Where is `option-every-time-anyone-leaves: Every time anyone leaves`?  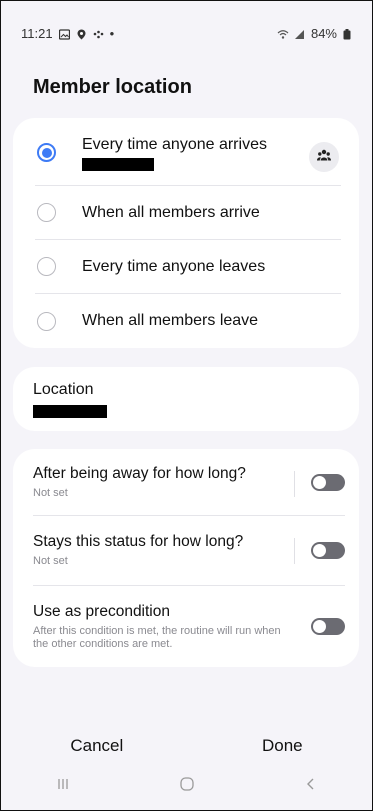
option-every-time-anyone-leaves: Every time anyone leaves is located at coordinates (188, 267).